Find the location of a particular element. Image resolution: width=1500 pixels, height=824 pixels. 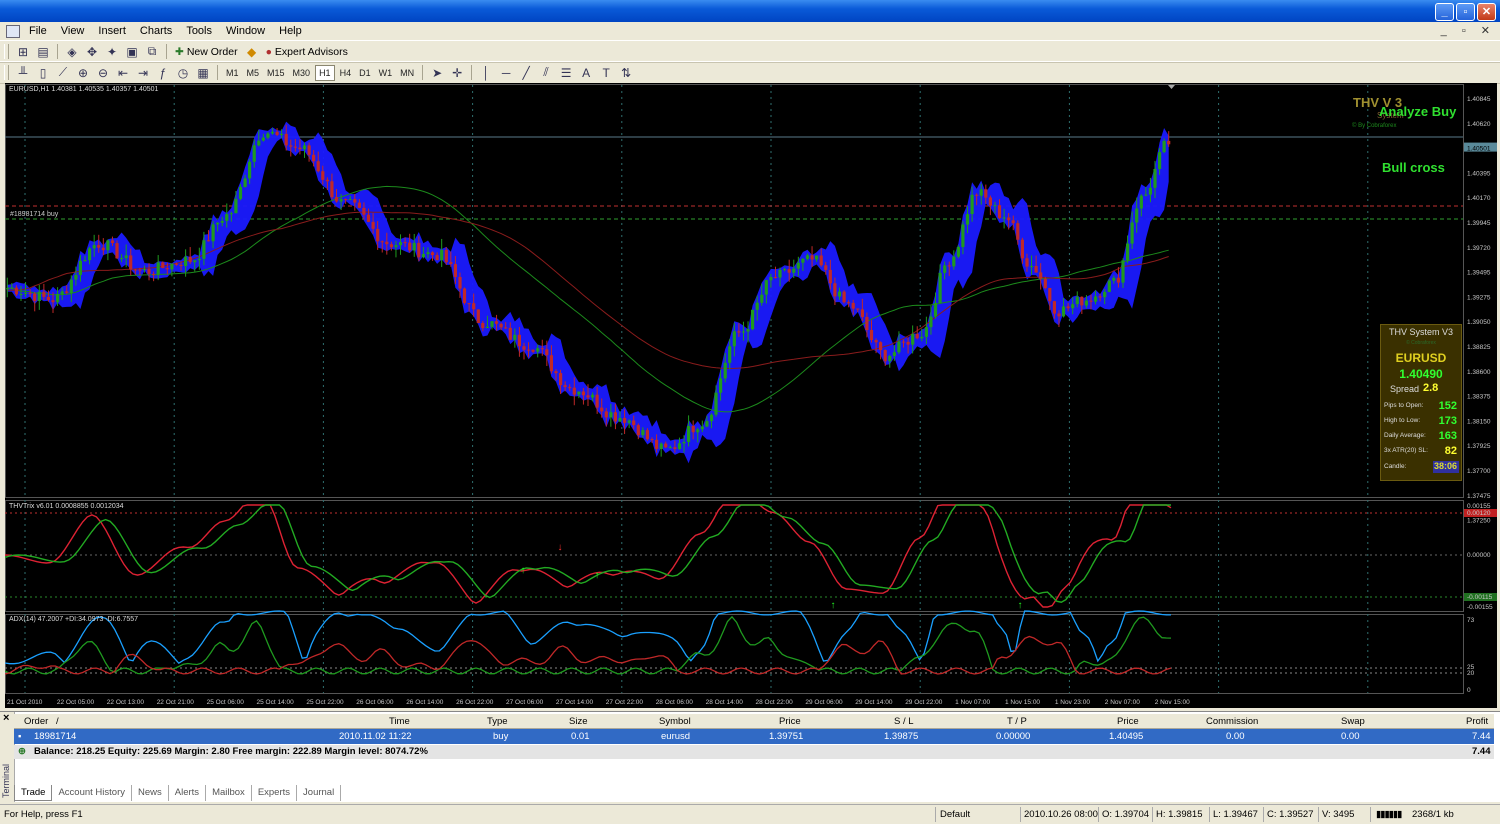

tab-news: News is located at coordinates (150, 793).